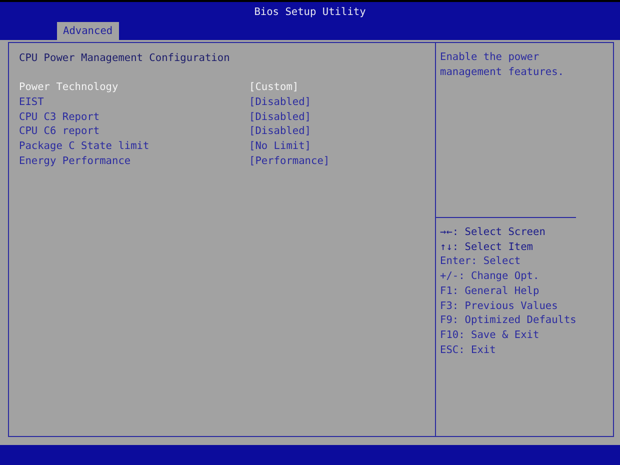 The image size is (620, 465). Describe the element at coordinates (134, 161) in the screenshot. I see `setting-label: Energy Performance` at that location.